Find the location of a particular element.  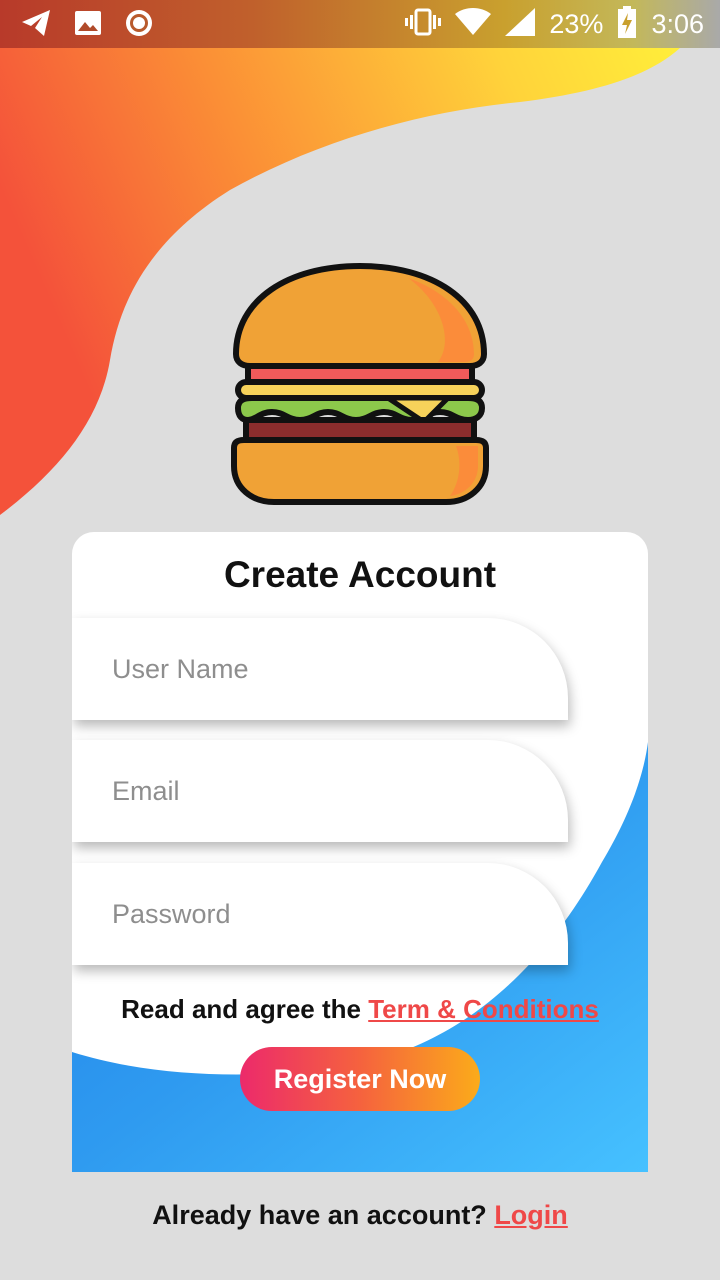

login-prompt: Already have an account? Login is located at coordinates (360, 1215).